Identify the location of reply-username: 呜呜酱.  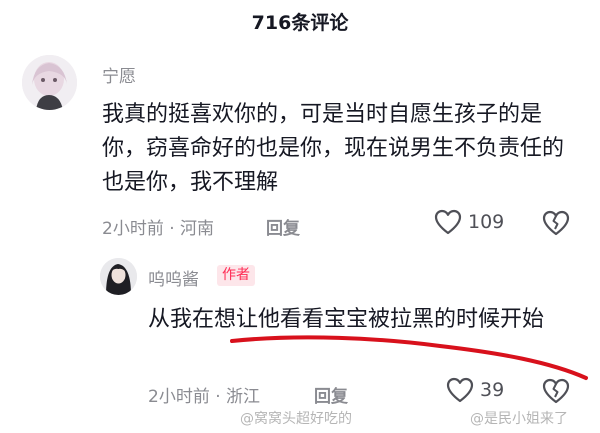
(173, 277).